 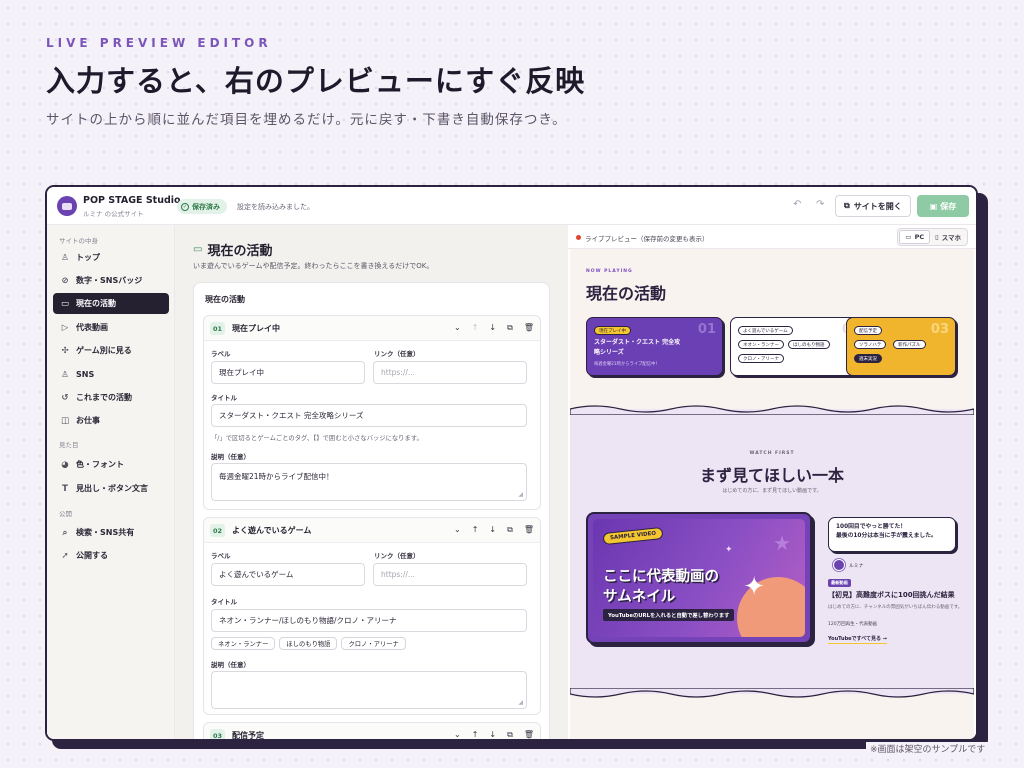 I want to click on sidebar-item-colors: ◕ 色・フォント, so click(x=111, y=464).